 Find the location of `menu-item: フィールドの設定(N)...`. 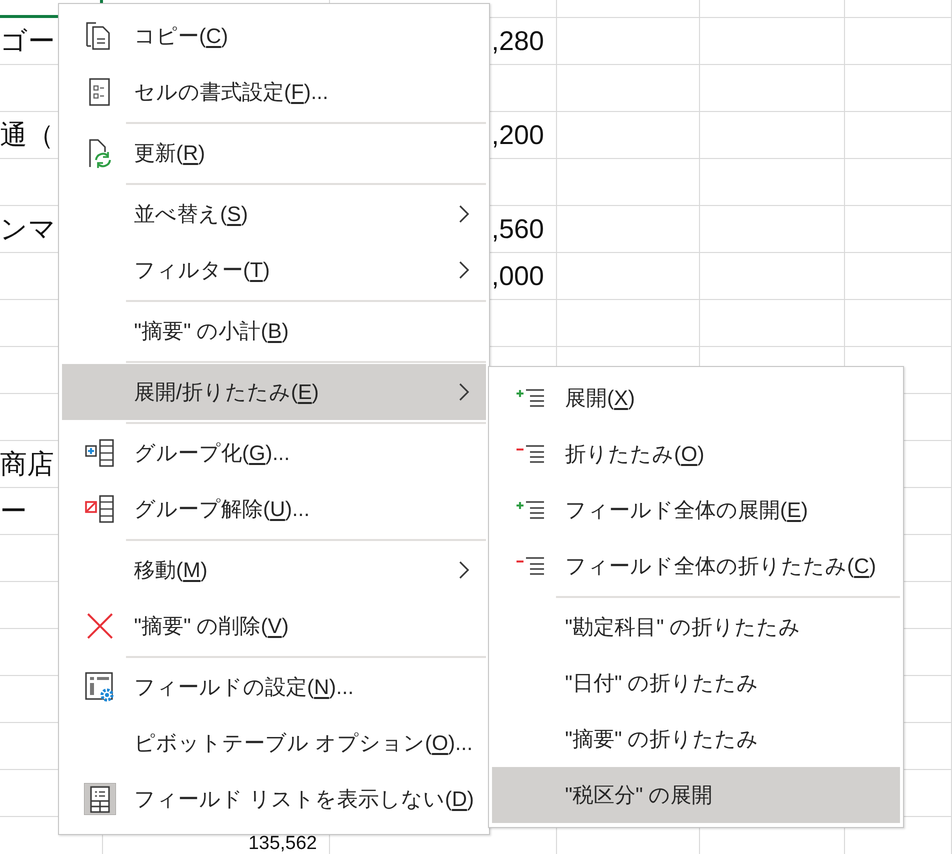

menu-item: フィールドの設定(N)... is located at coordinates (274, 687).